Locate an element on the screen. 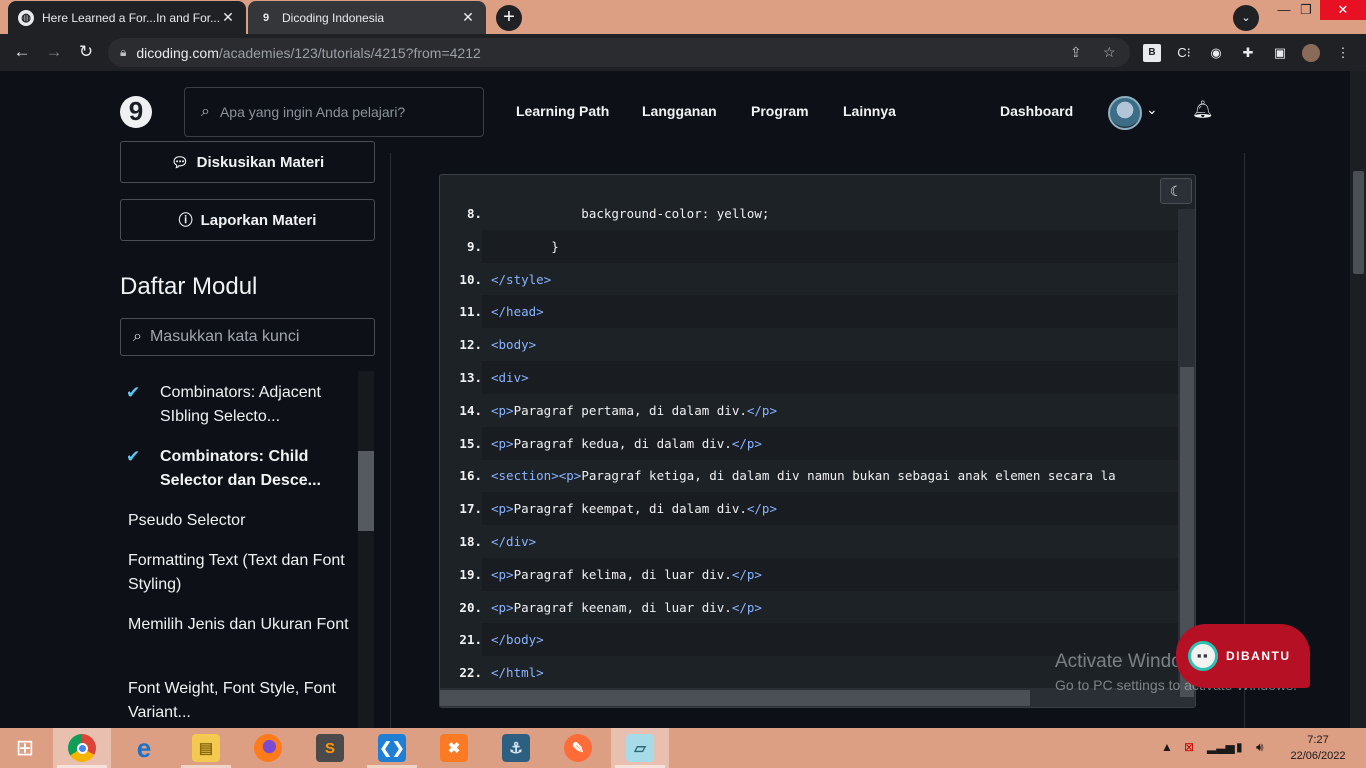 This screenshot has height=768, width=1366. lock-icon: 🔒︎ is located at coordinates (123, 52).